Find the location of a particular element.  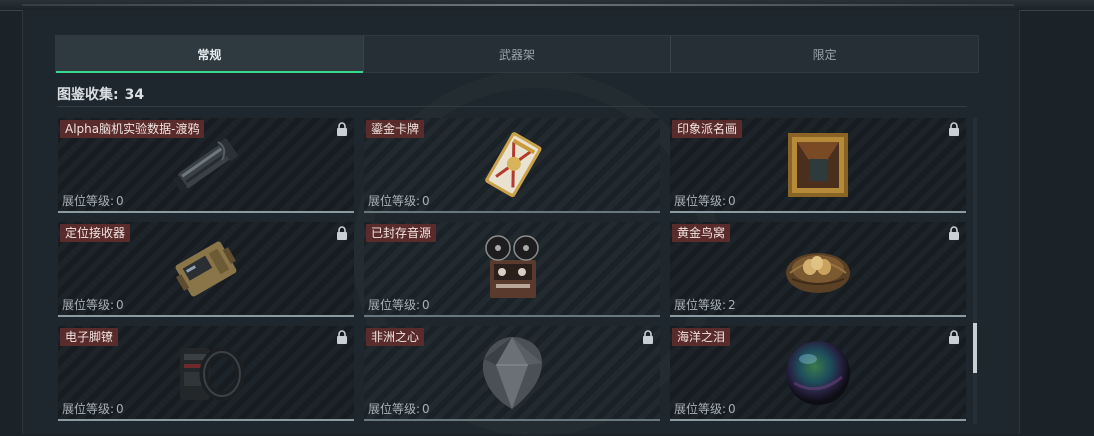

scrollbar-thumb is located at coordinates (975, 348).